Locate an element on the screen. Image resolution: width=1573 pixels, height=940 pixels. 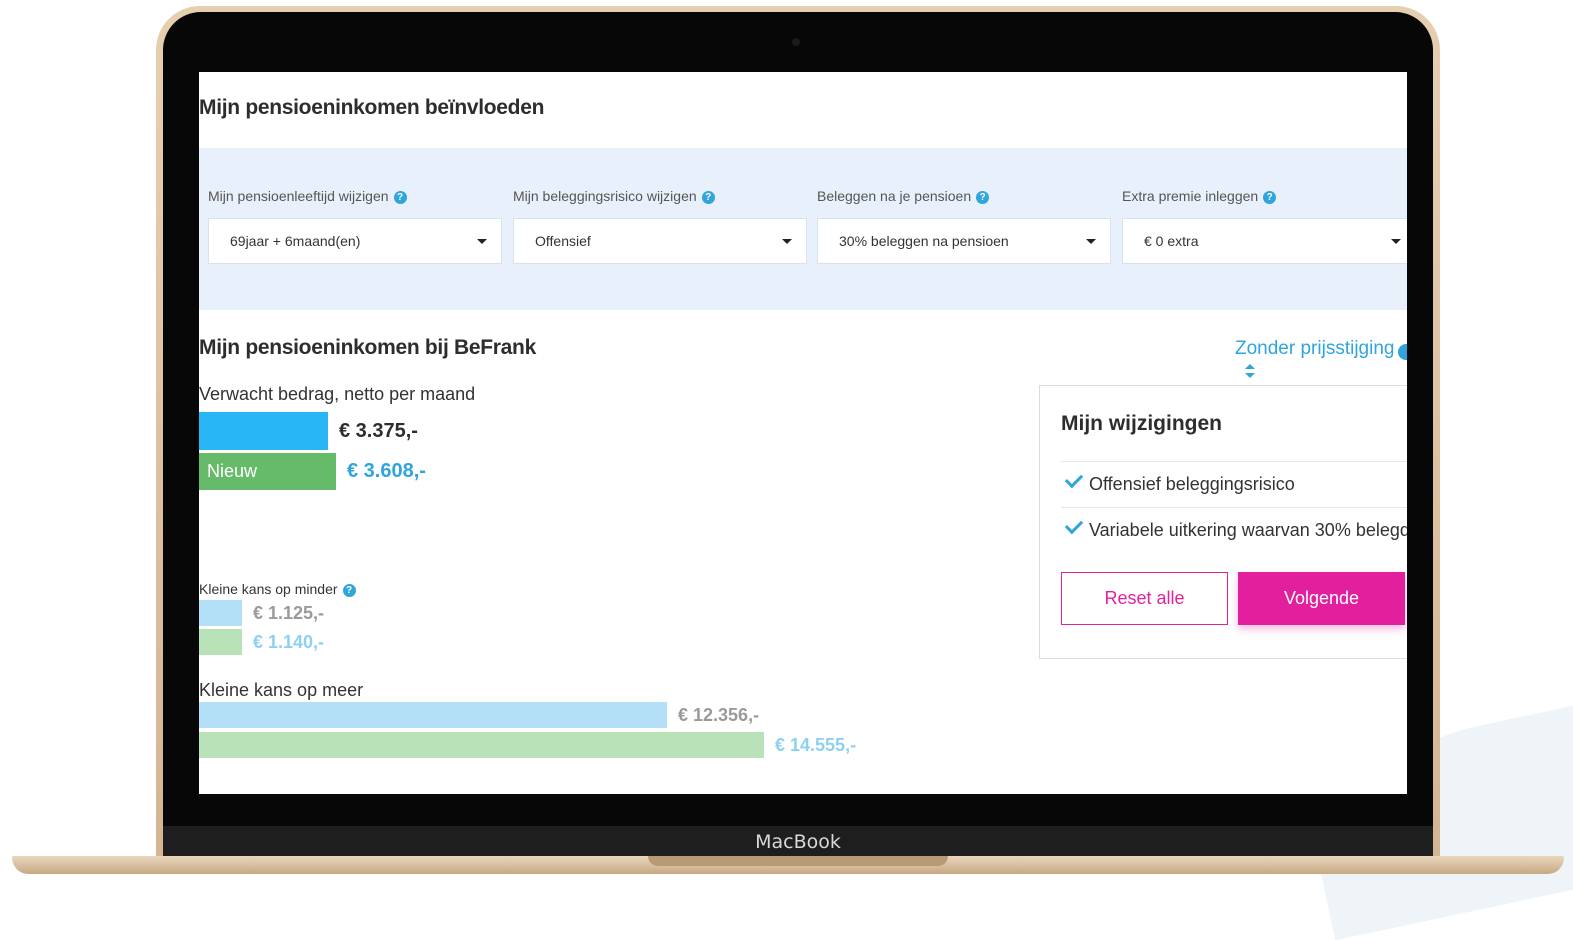
expected-new-amount: € 3.608,- is located at coordinates (386, 471).